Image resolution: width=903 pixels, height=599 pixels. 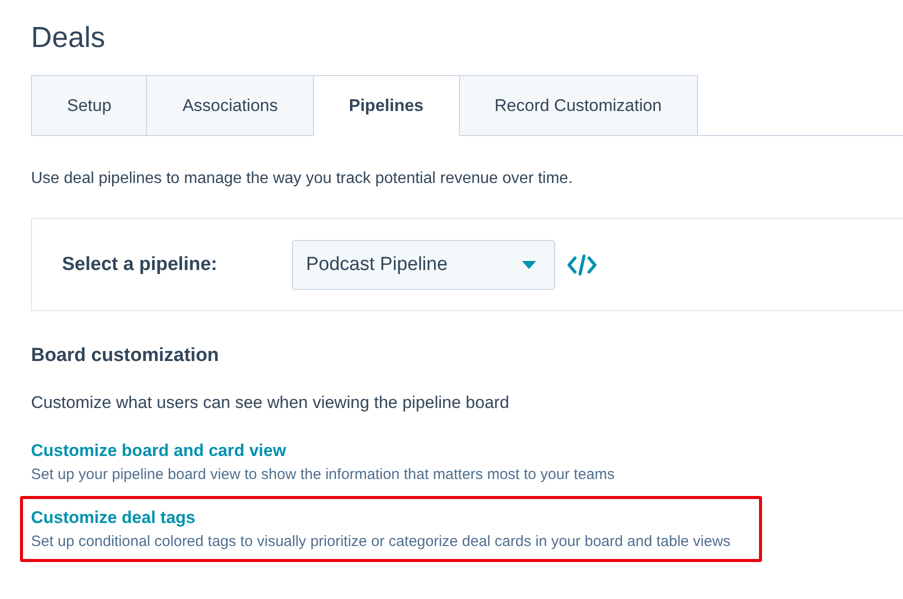 I want to click on option-link: Customize board and card view, so click(x=158, y=451).